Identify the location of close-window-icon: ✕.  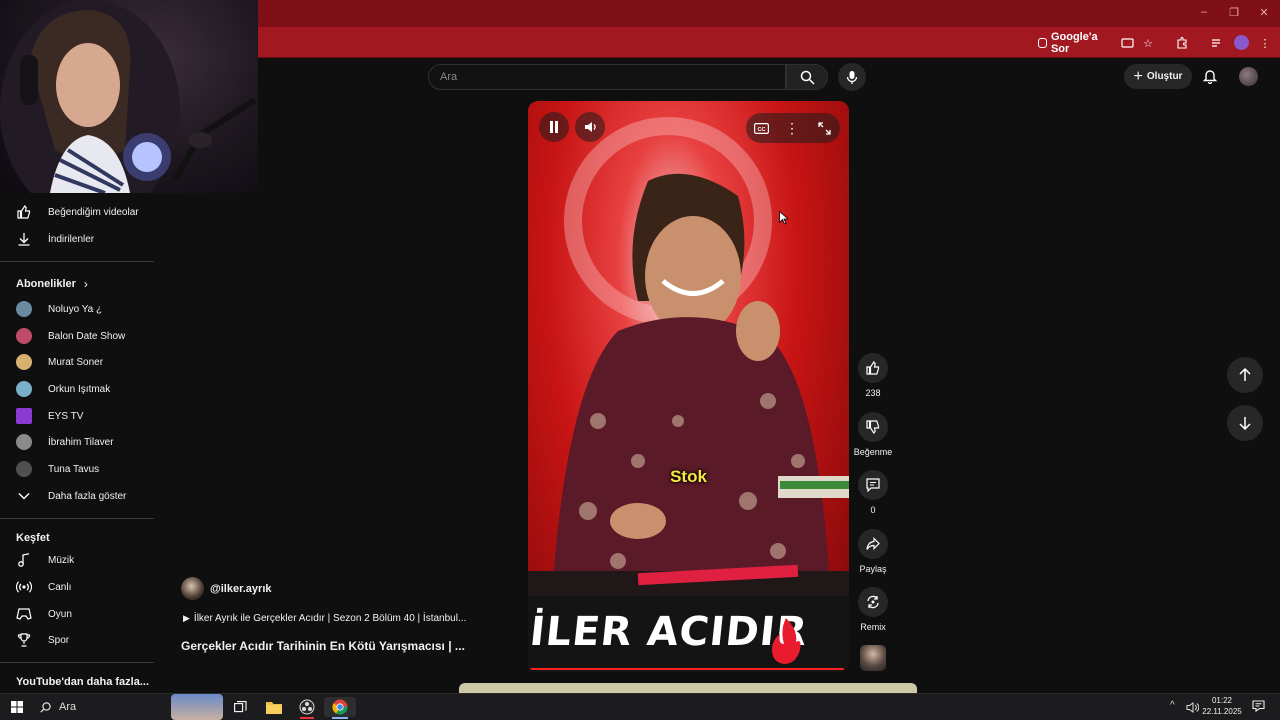
(1264, 13).